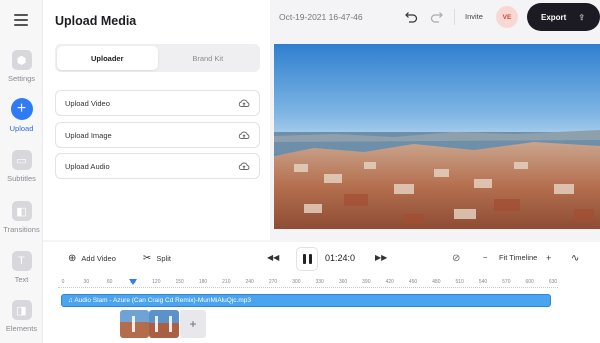 The height and width of the screenshot is (343, 600). I want to click on zoom-in-button: +, so click(548, 258).